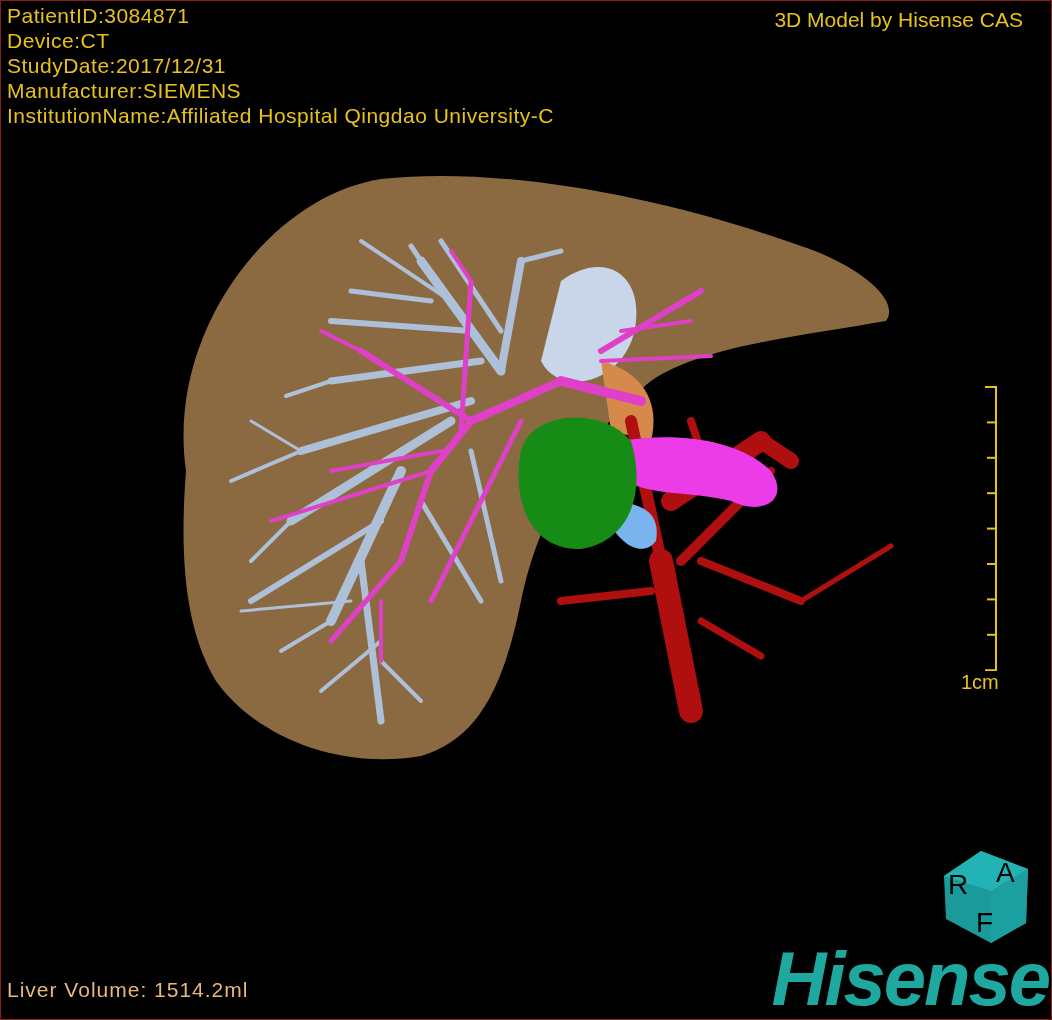  I want to click on patient-info-line: PatientID:3084871, so click(99, 15).